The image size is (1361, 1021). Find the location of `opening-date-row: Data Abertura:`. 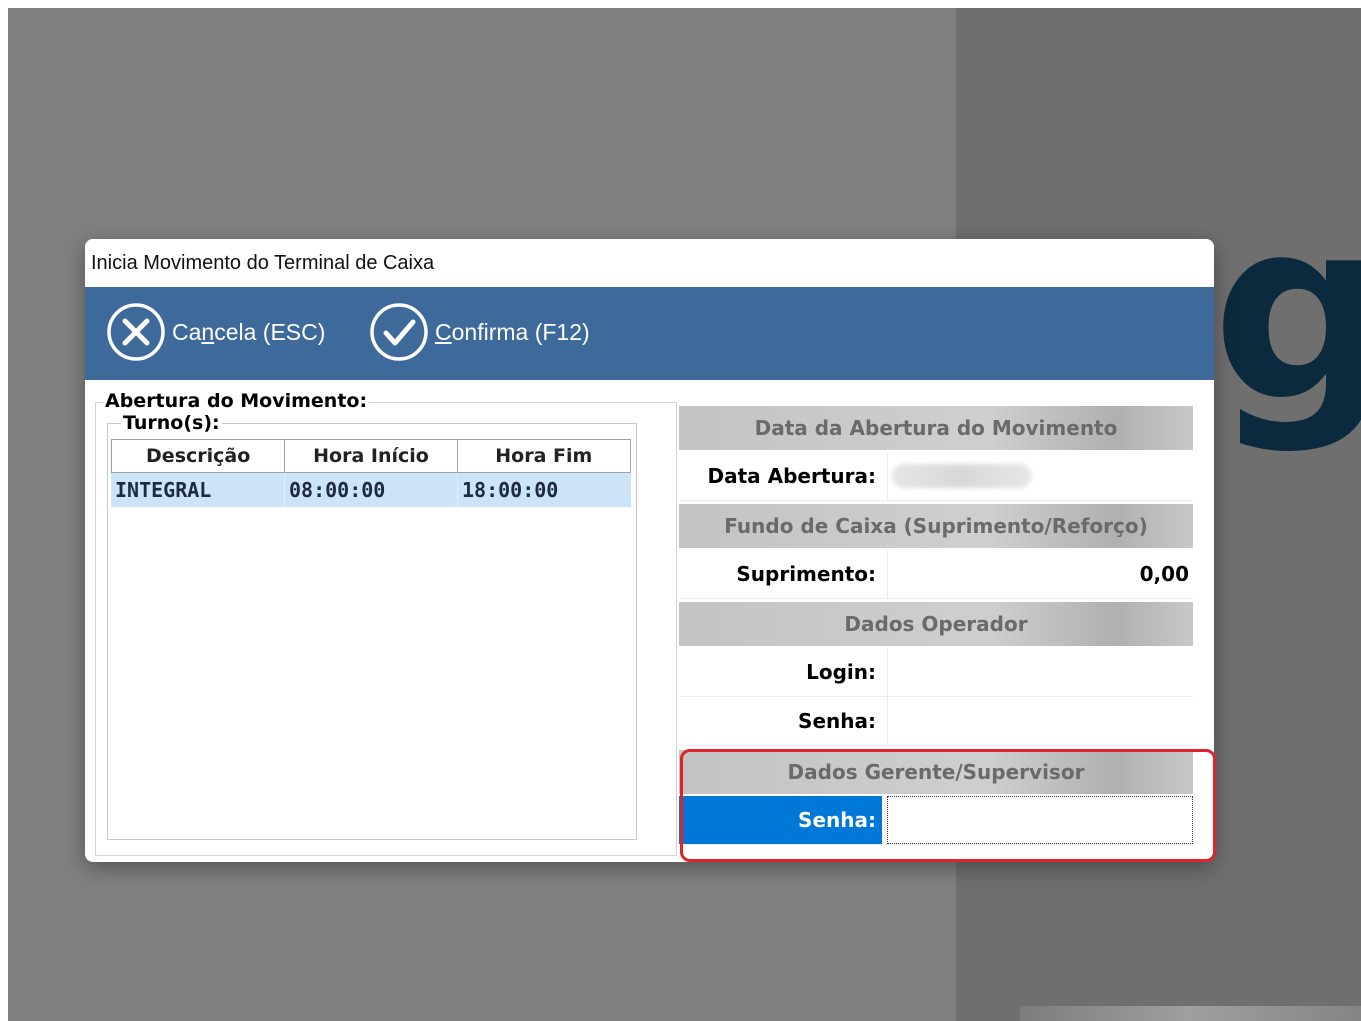

opening-date-row: Data Abertura: is located at coordinates (936, 476).